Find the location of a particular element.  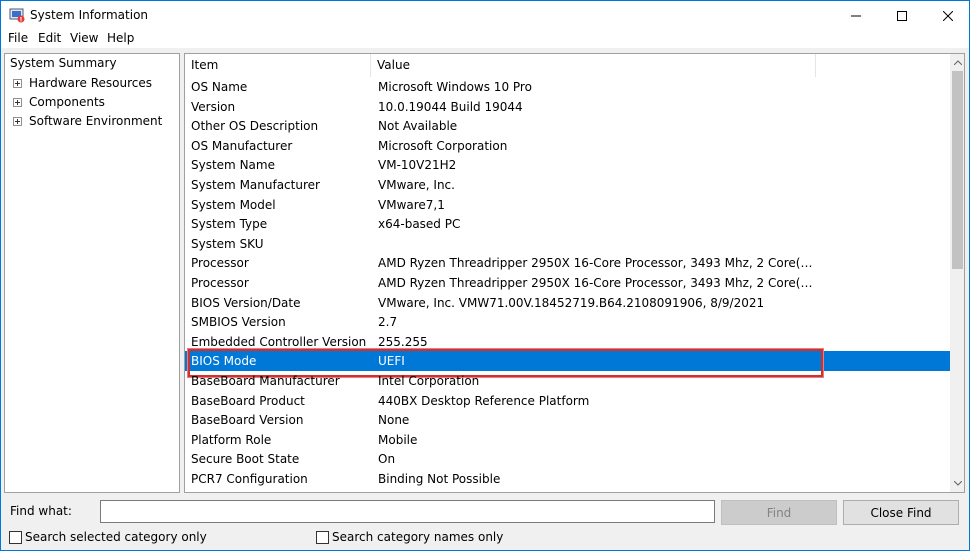

find-what-input is located at coordinates (407, 511).